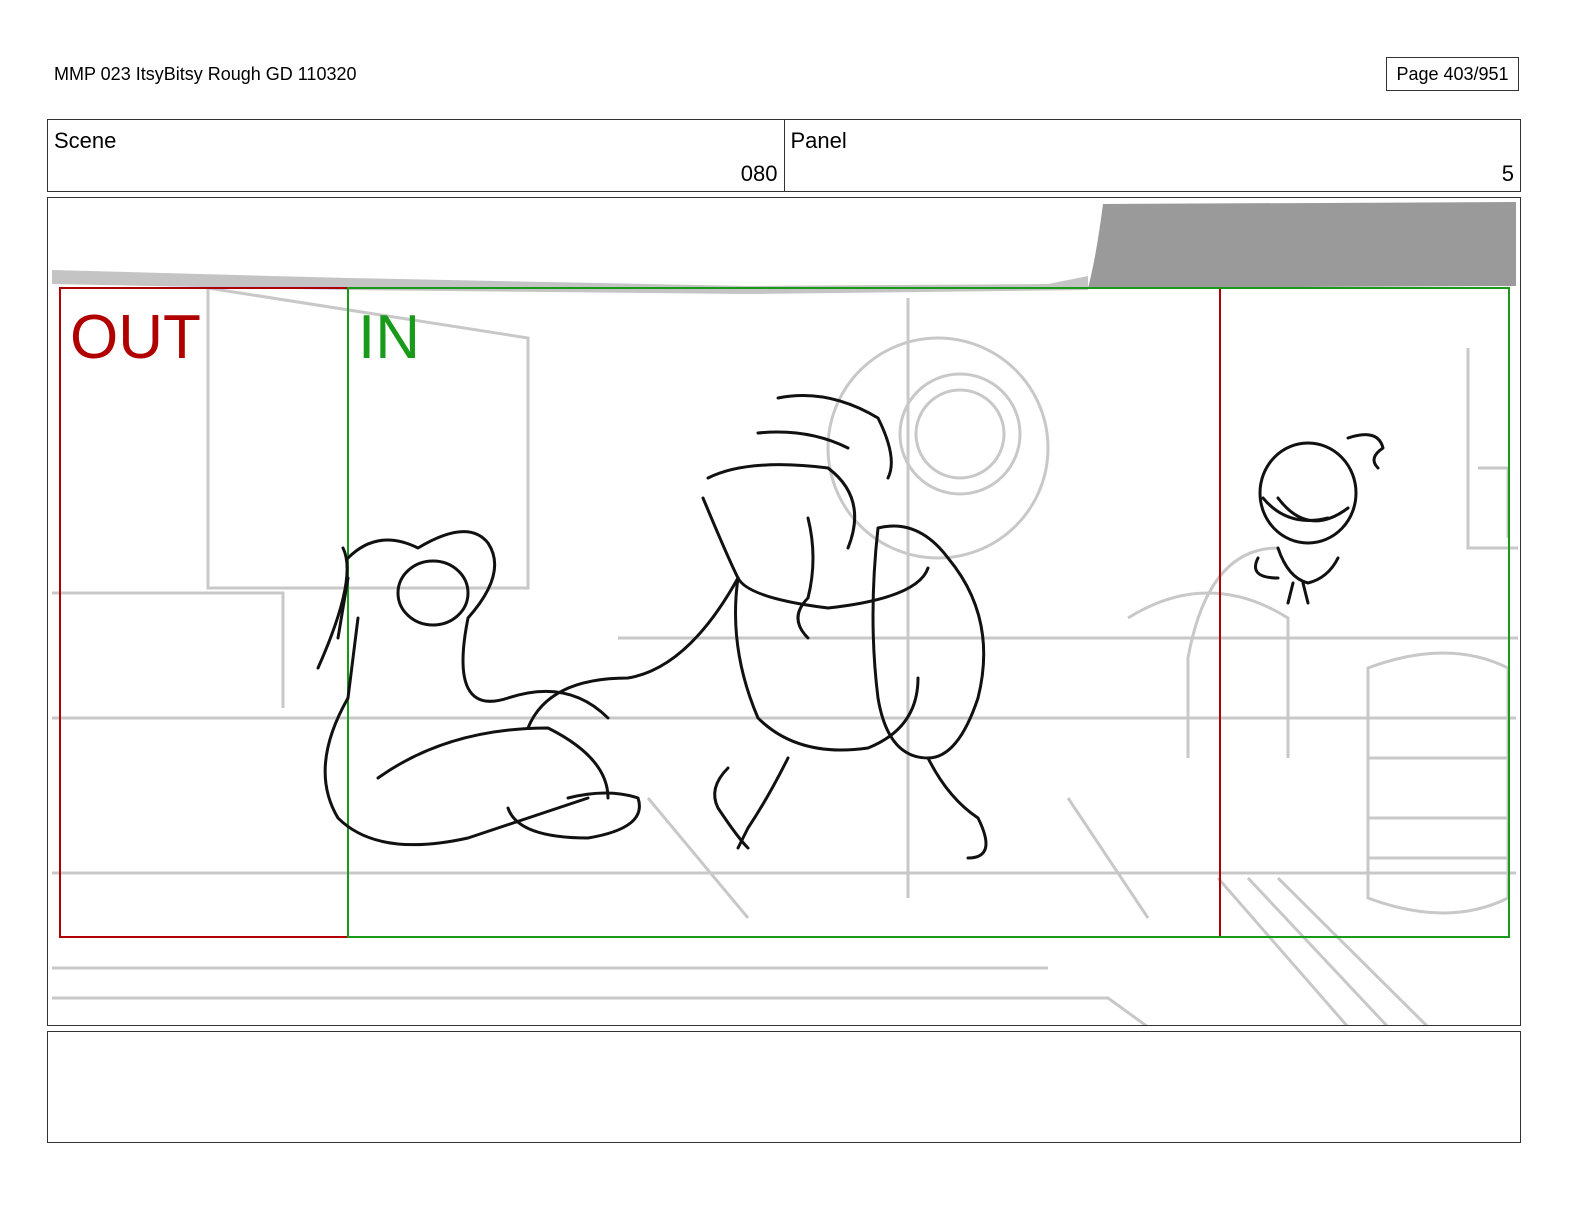 This screenshot has height=1225, width=1582. Describe the element at coordinates (389, 337) in the screenshot. I see `in-label: IN` at that location.